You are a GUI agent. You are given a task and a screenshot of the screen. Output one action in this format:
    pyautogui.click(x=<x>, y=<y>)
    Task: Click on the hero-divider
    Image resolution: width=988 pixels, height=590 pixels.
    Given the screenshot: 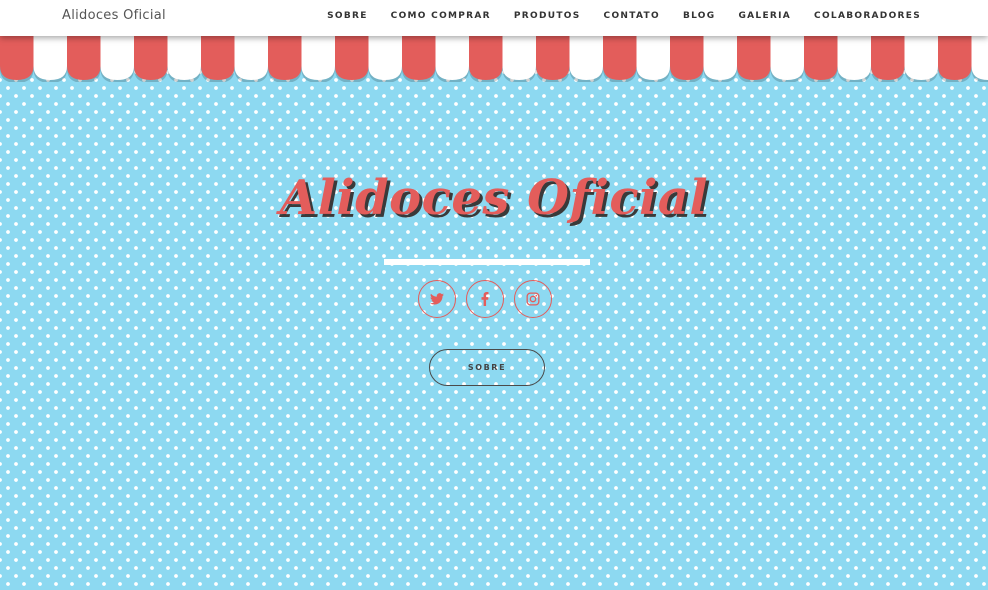 What is the action you would take?
    pyautogui.click(x=487, y=262)
    